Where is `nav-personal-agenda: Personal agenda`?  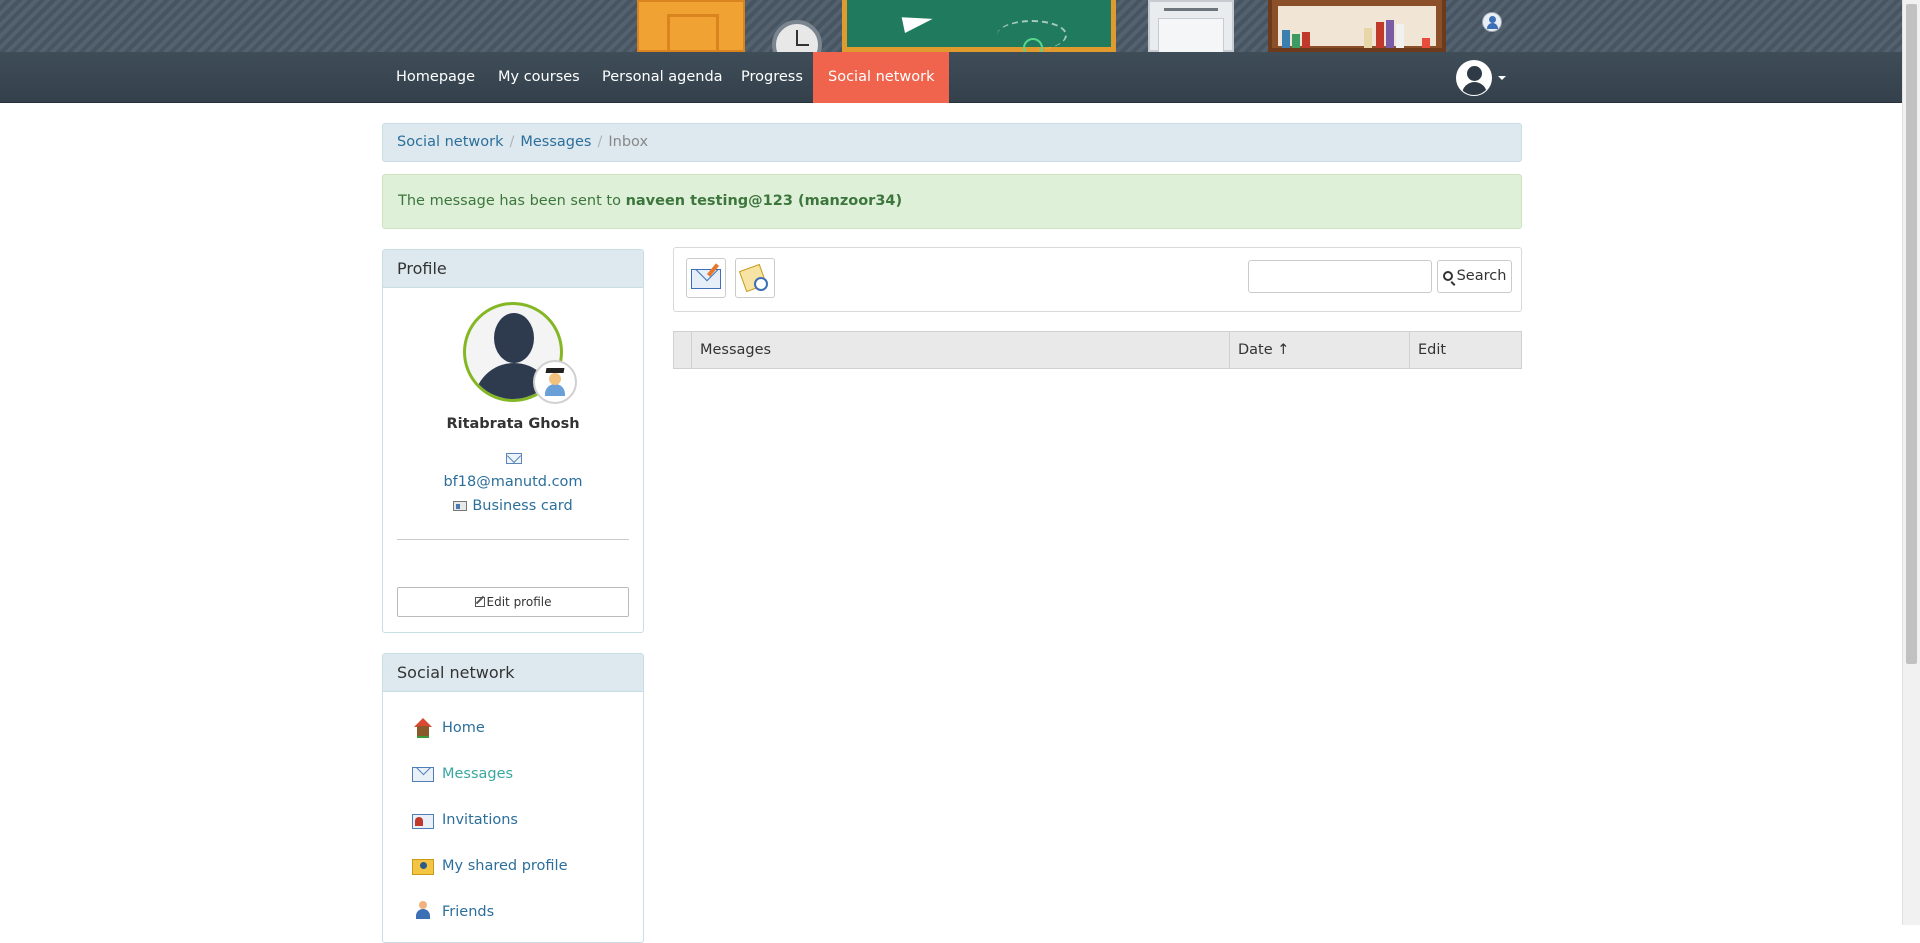
nav-personal-agenda: Personal agenda is located at coordinates (662, 77).